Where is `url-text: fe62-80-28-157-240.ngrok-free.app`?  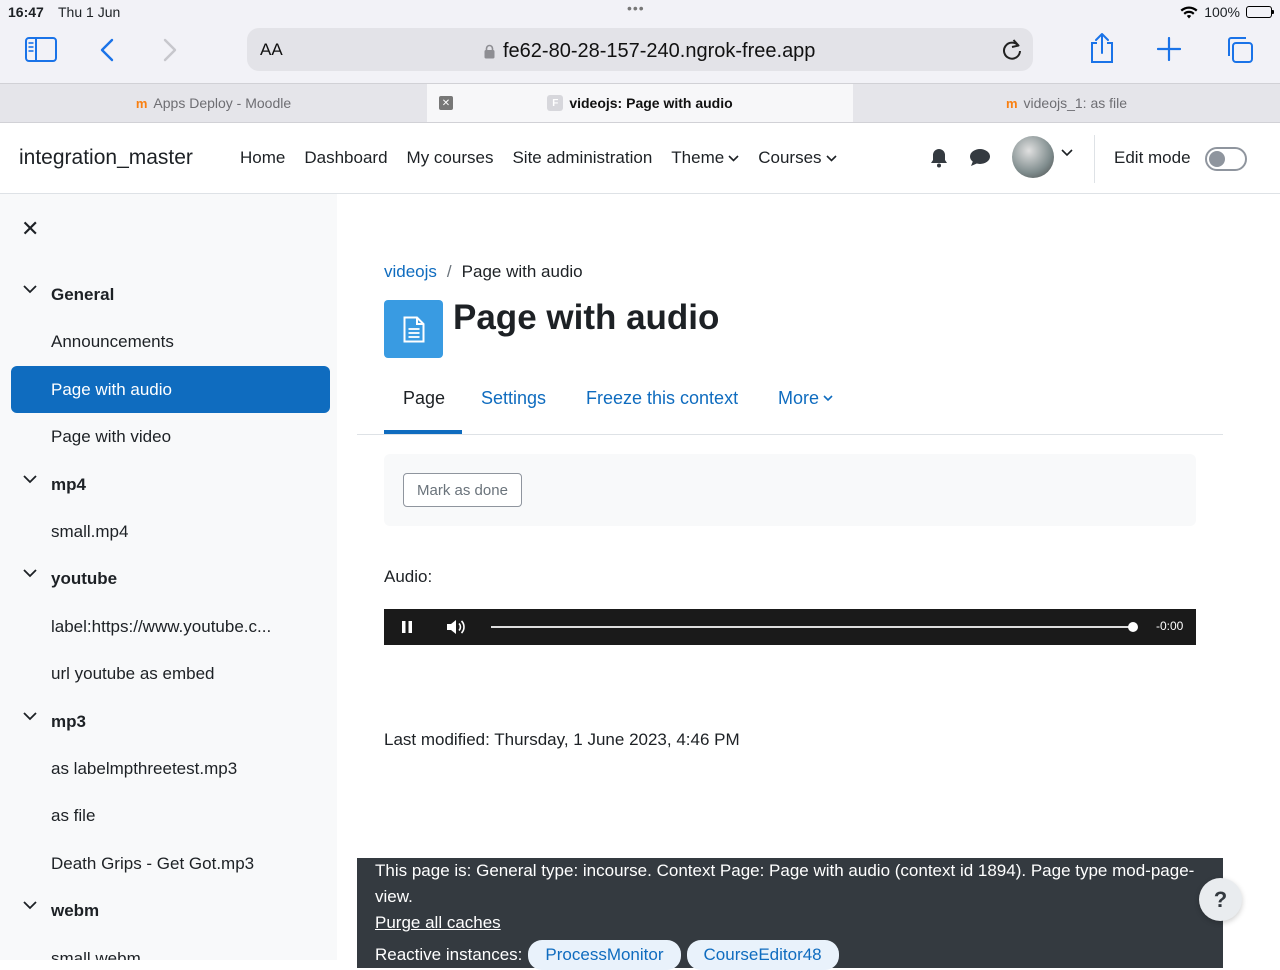
url-text: fe62-80-28-157-240.ngrok-free.app is located at coordinates (659, 51).